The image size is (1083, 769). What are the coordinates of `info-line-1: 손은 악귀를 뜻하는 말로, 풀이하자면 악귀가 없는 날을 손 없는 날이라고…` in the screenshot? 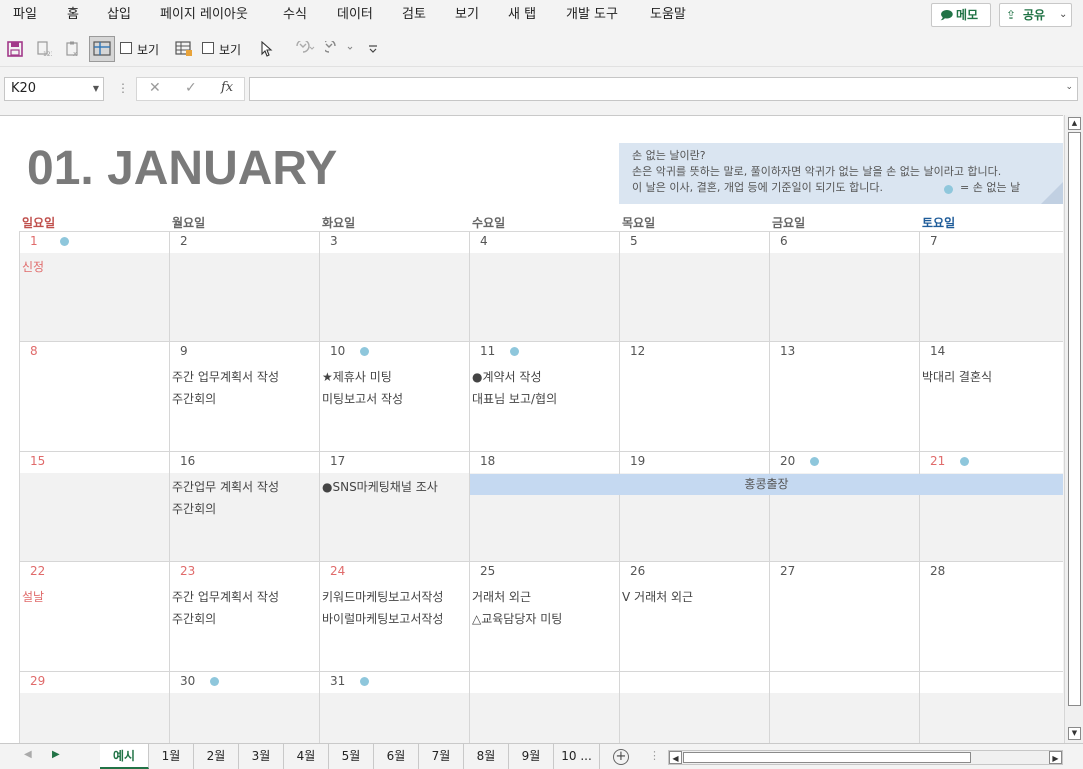 It's located at (817, 171).